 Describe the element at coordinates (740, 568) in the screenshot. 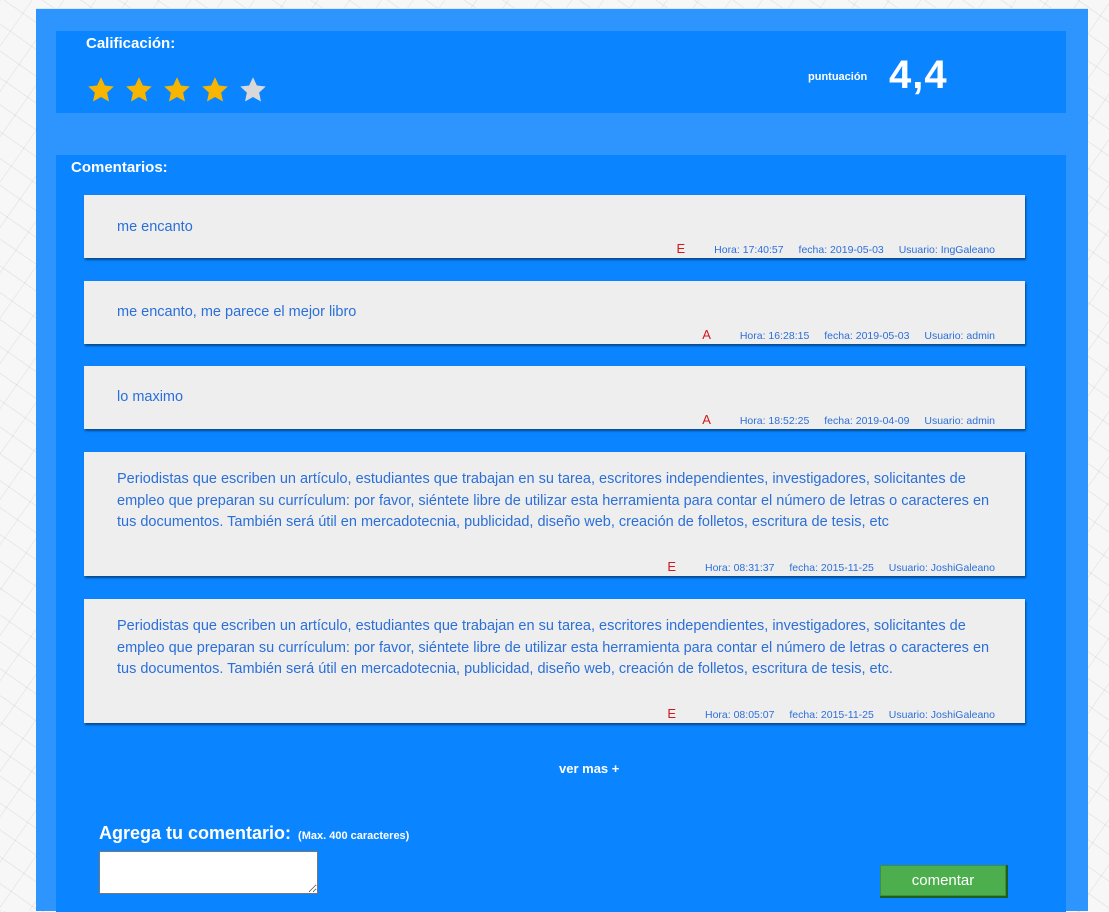

I see `comment-time: Hora: 08:31:37` at that location.